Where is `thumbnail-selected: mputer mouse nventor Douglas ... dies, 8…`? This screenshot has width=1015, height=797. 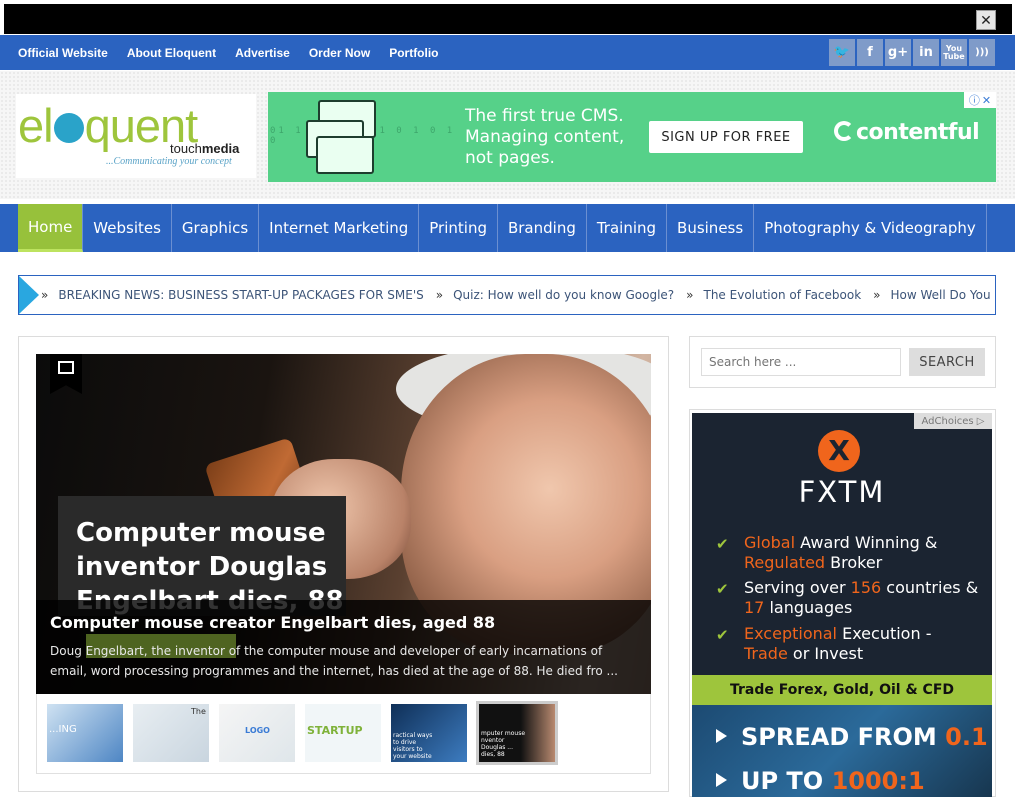 thumbnail-selected: mputer mouse nventor Douglas ... dies, 8… is located at coordinates (517, 733).